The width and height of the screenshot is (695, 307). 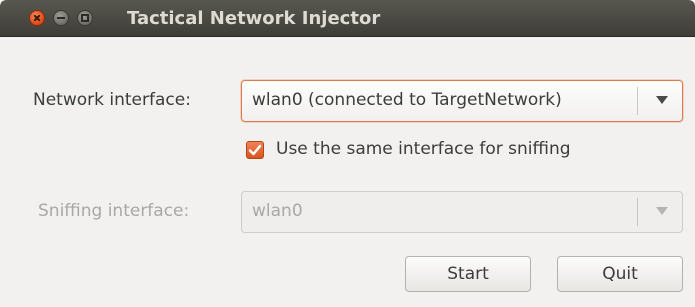 I want to click on same-interface-label: Use the same interface for sniffing, so click(x=423, y=149).